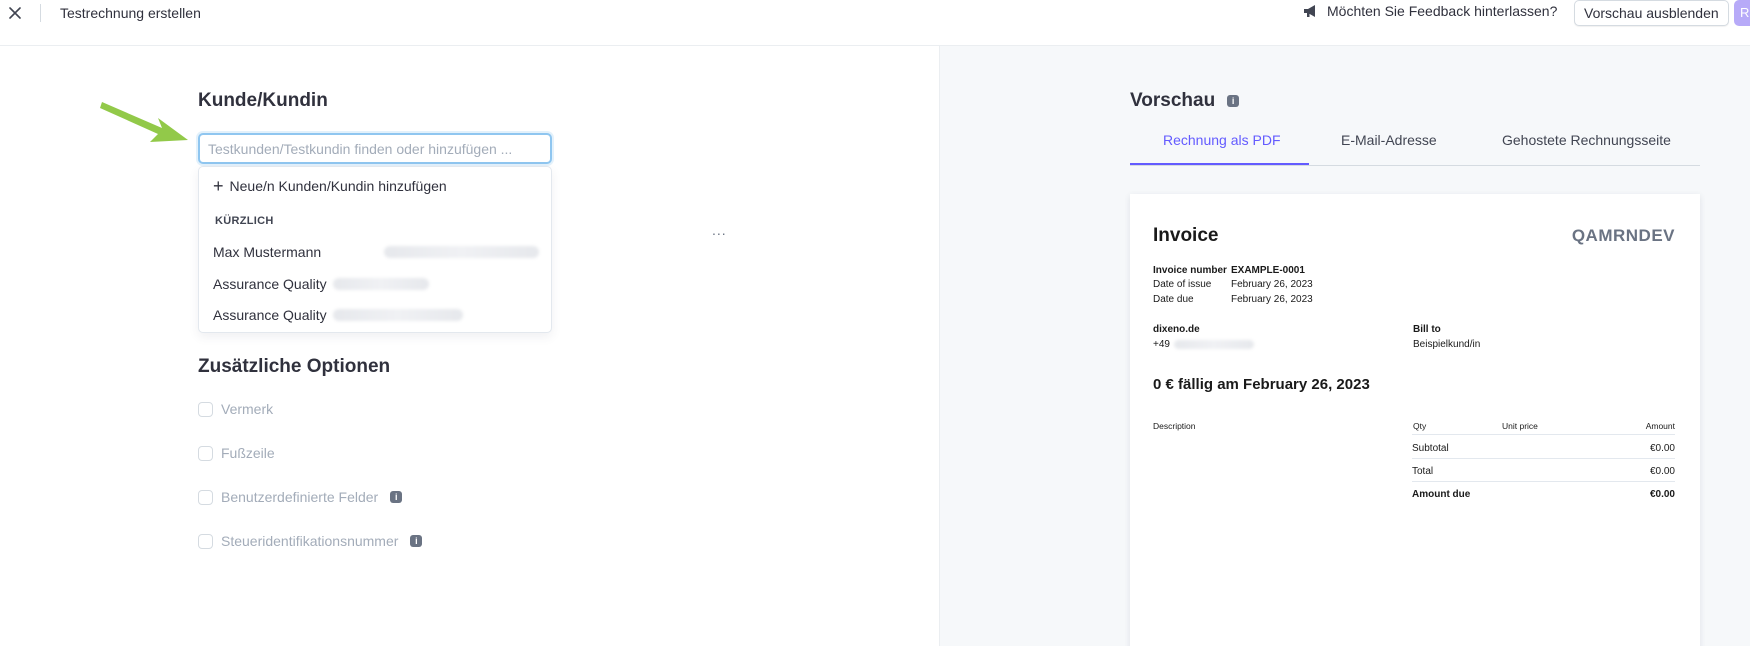 The image size is (1750, 646). I want to click on customer-list-item: Max Mustermann, so click(376, 252).